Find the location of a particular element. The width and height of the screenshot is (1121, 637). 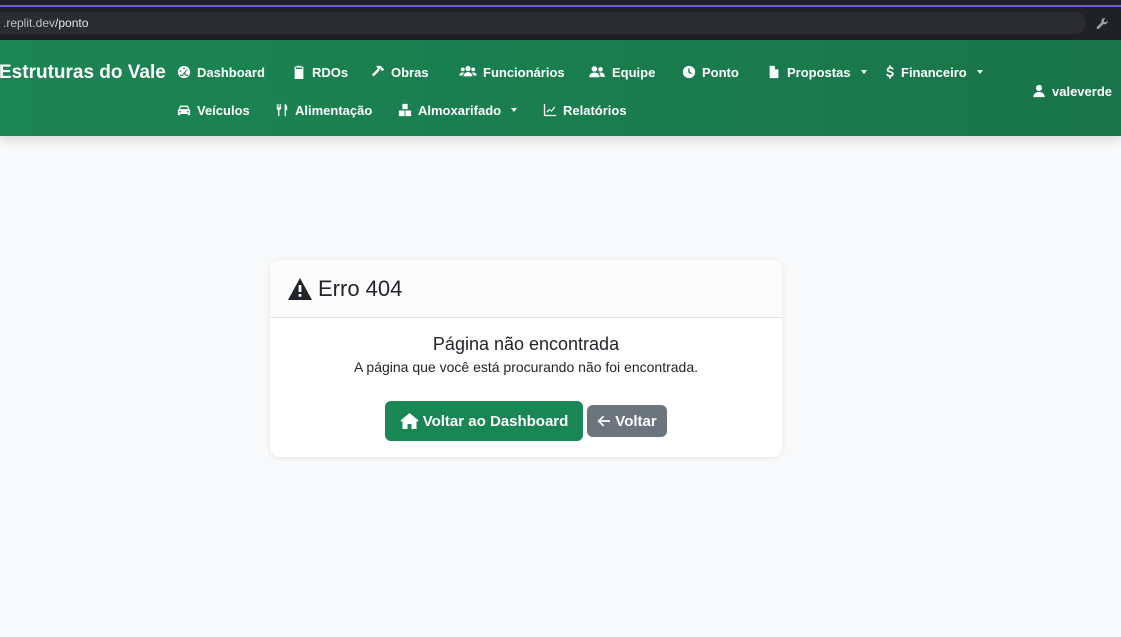

clipboard-icon is located at coordinates (299, 72).